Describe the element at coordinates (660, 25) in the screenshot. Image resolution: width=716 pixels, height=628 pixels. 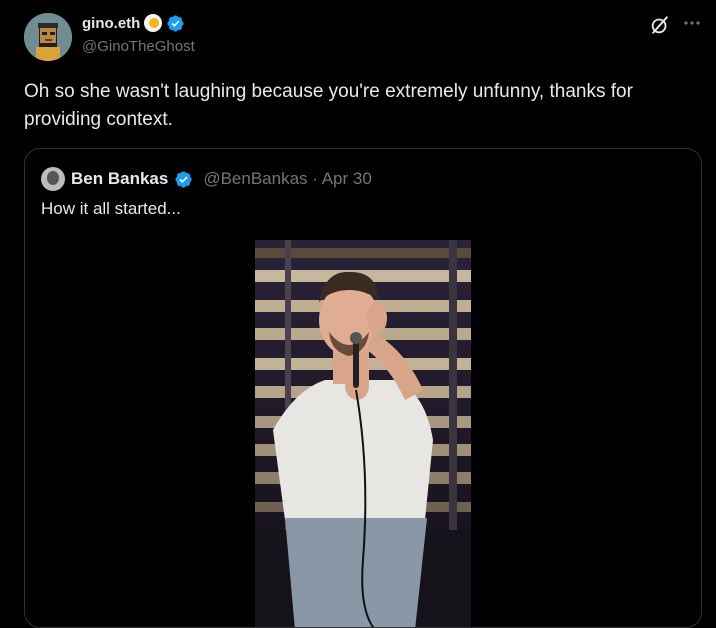
I see `grok-icon` at that location.